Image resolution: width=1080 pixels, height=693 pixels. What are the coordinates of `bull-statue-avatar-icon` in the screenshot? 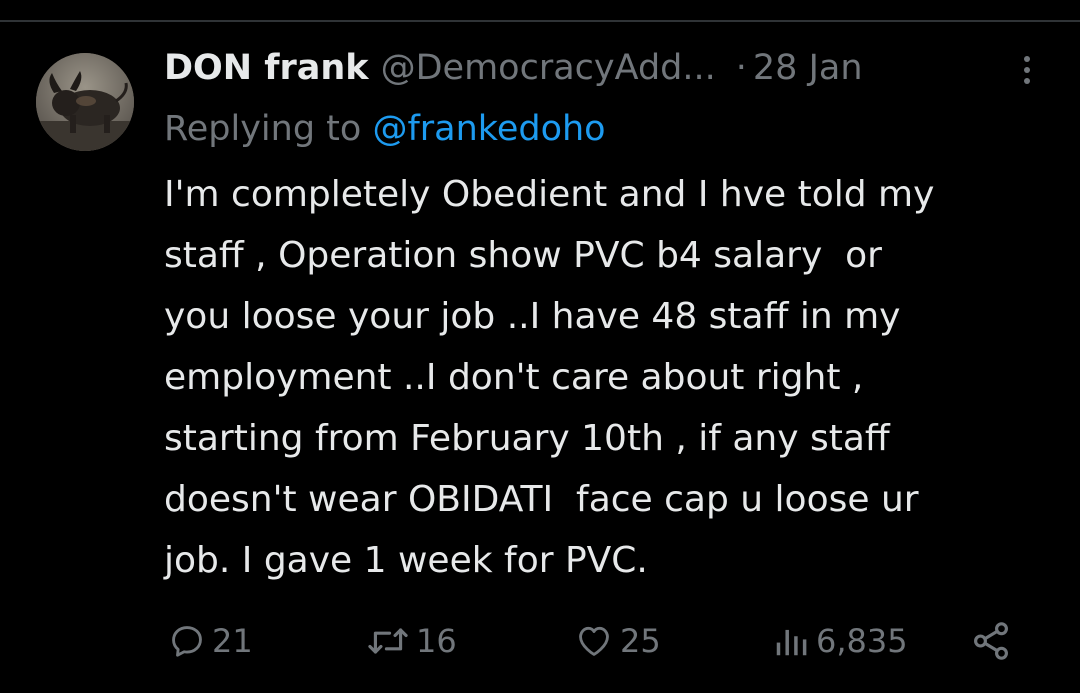 It's located at (85, 102).